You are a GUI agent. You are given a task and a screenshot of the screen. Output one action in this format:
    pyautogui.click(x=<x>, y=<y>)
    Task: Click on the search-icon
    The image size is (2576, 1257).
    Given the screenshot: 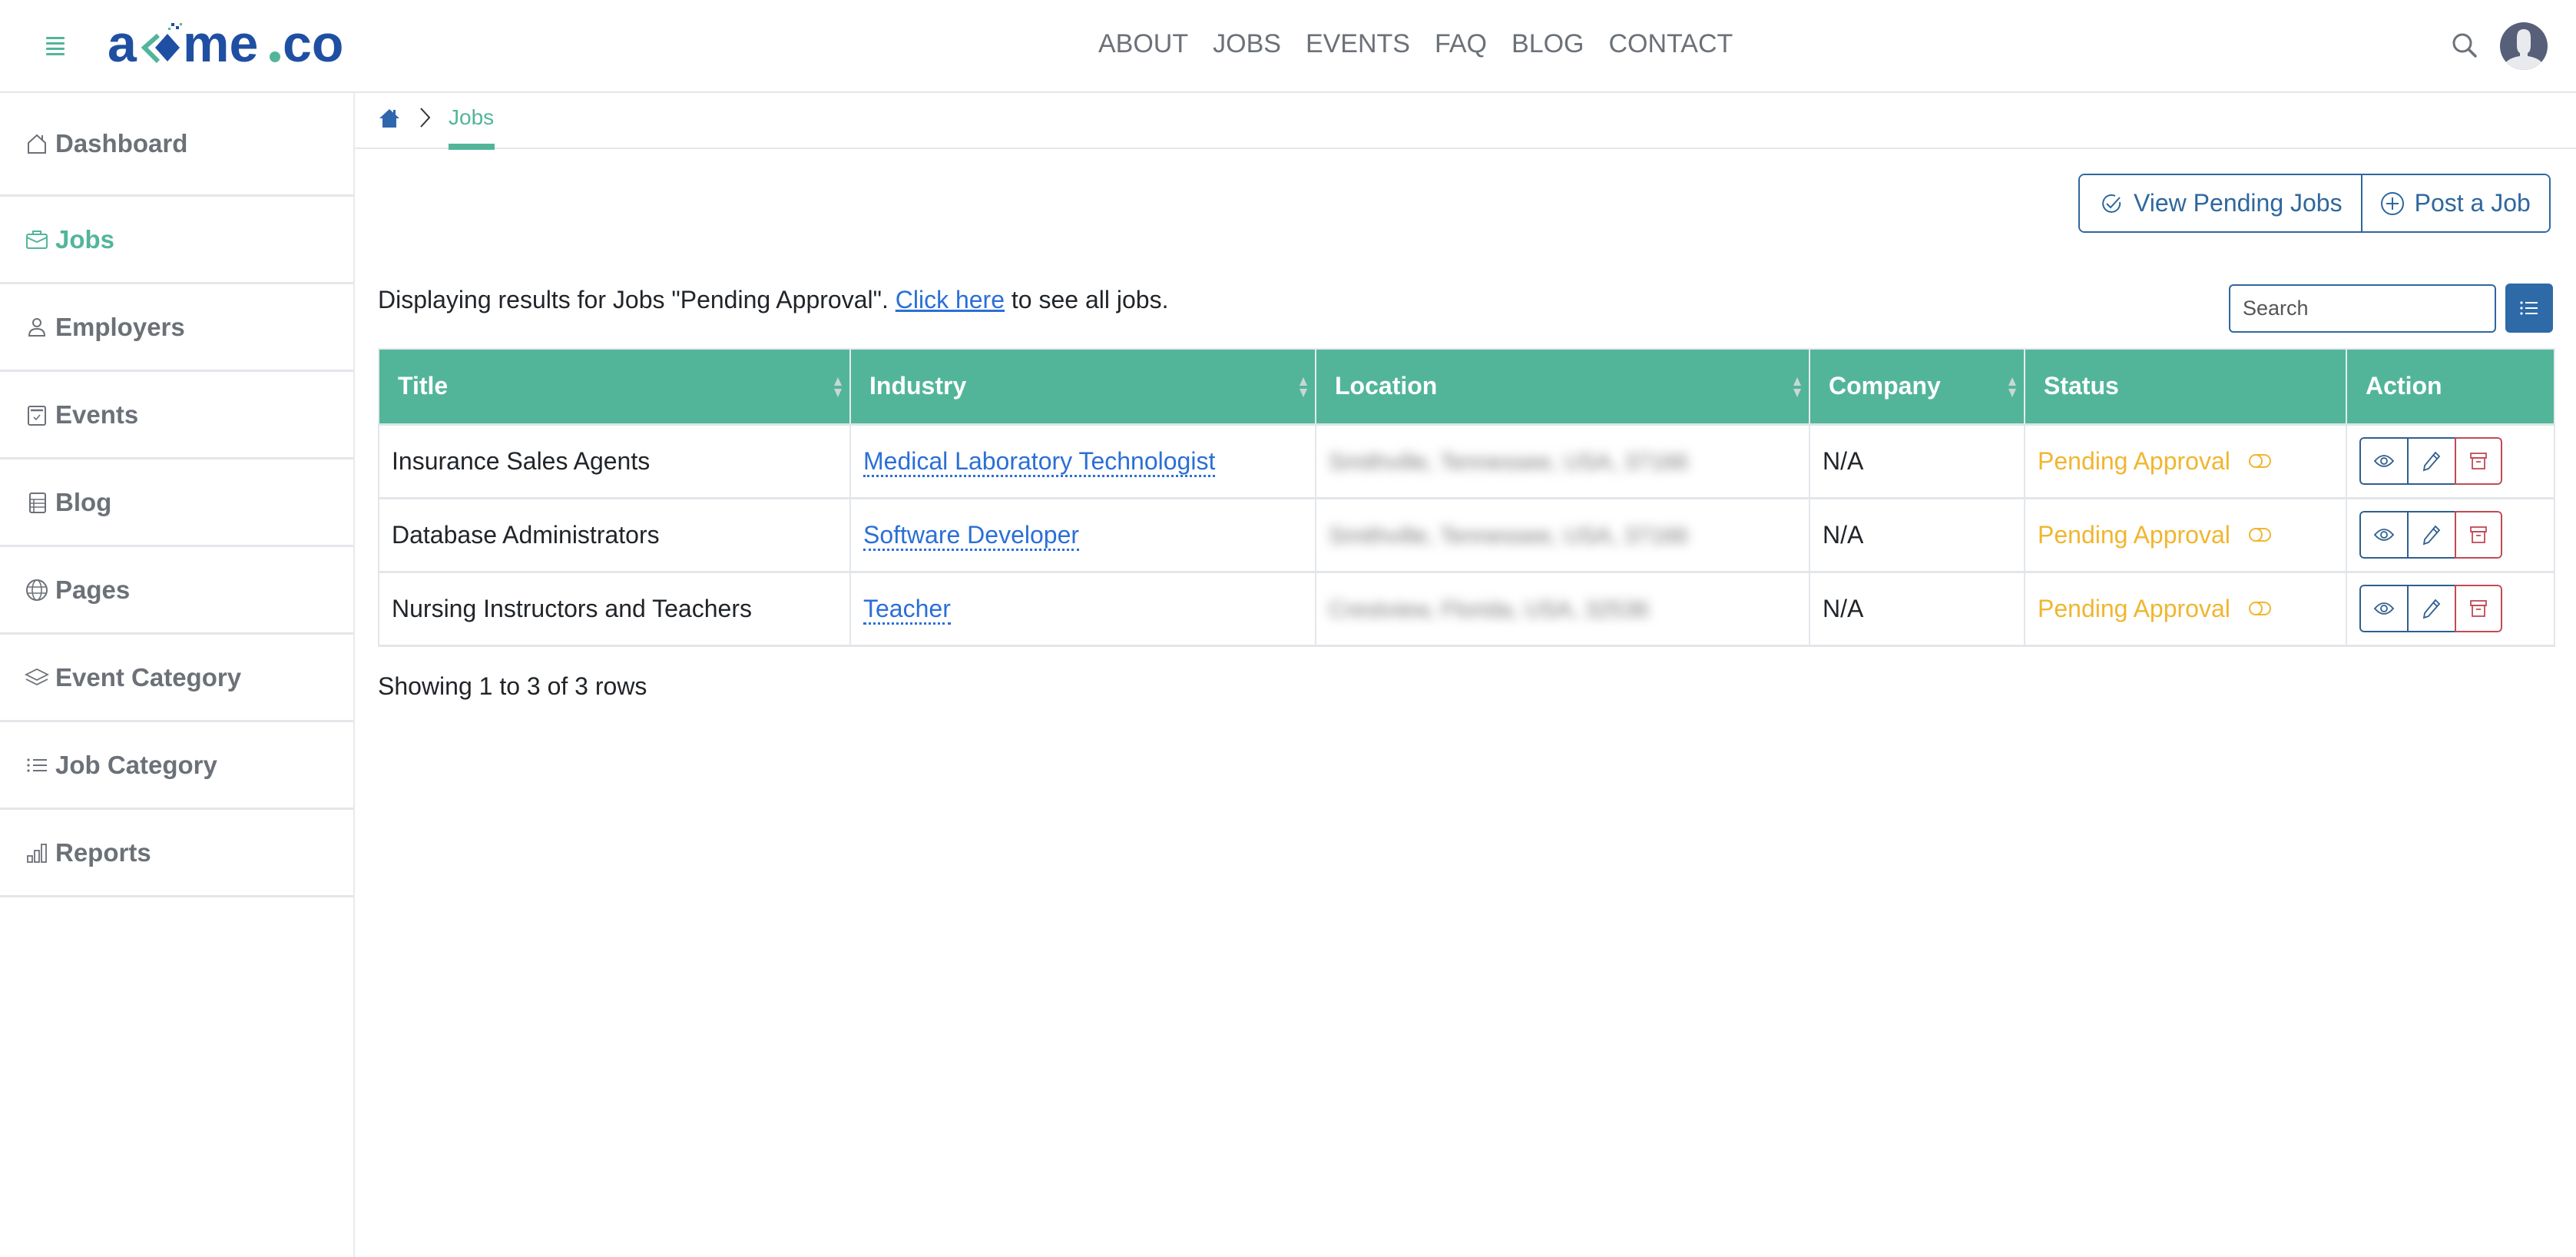 What is the action you would take?
    pyautogui.click(x=2465, y=46)
    